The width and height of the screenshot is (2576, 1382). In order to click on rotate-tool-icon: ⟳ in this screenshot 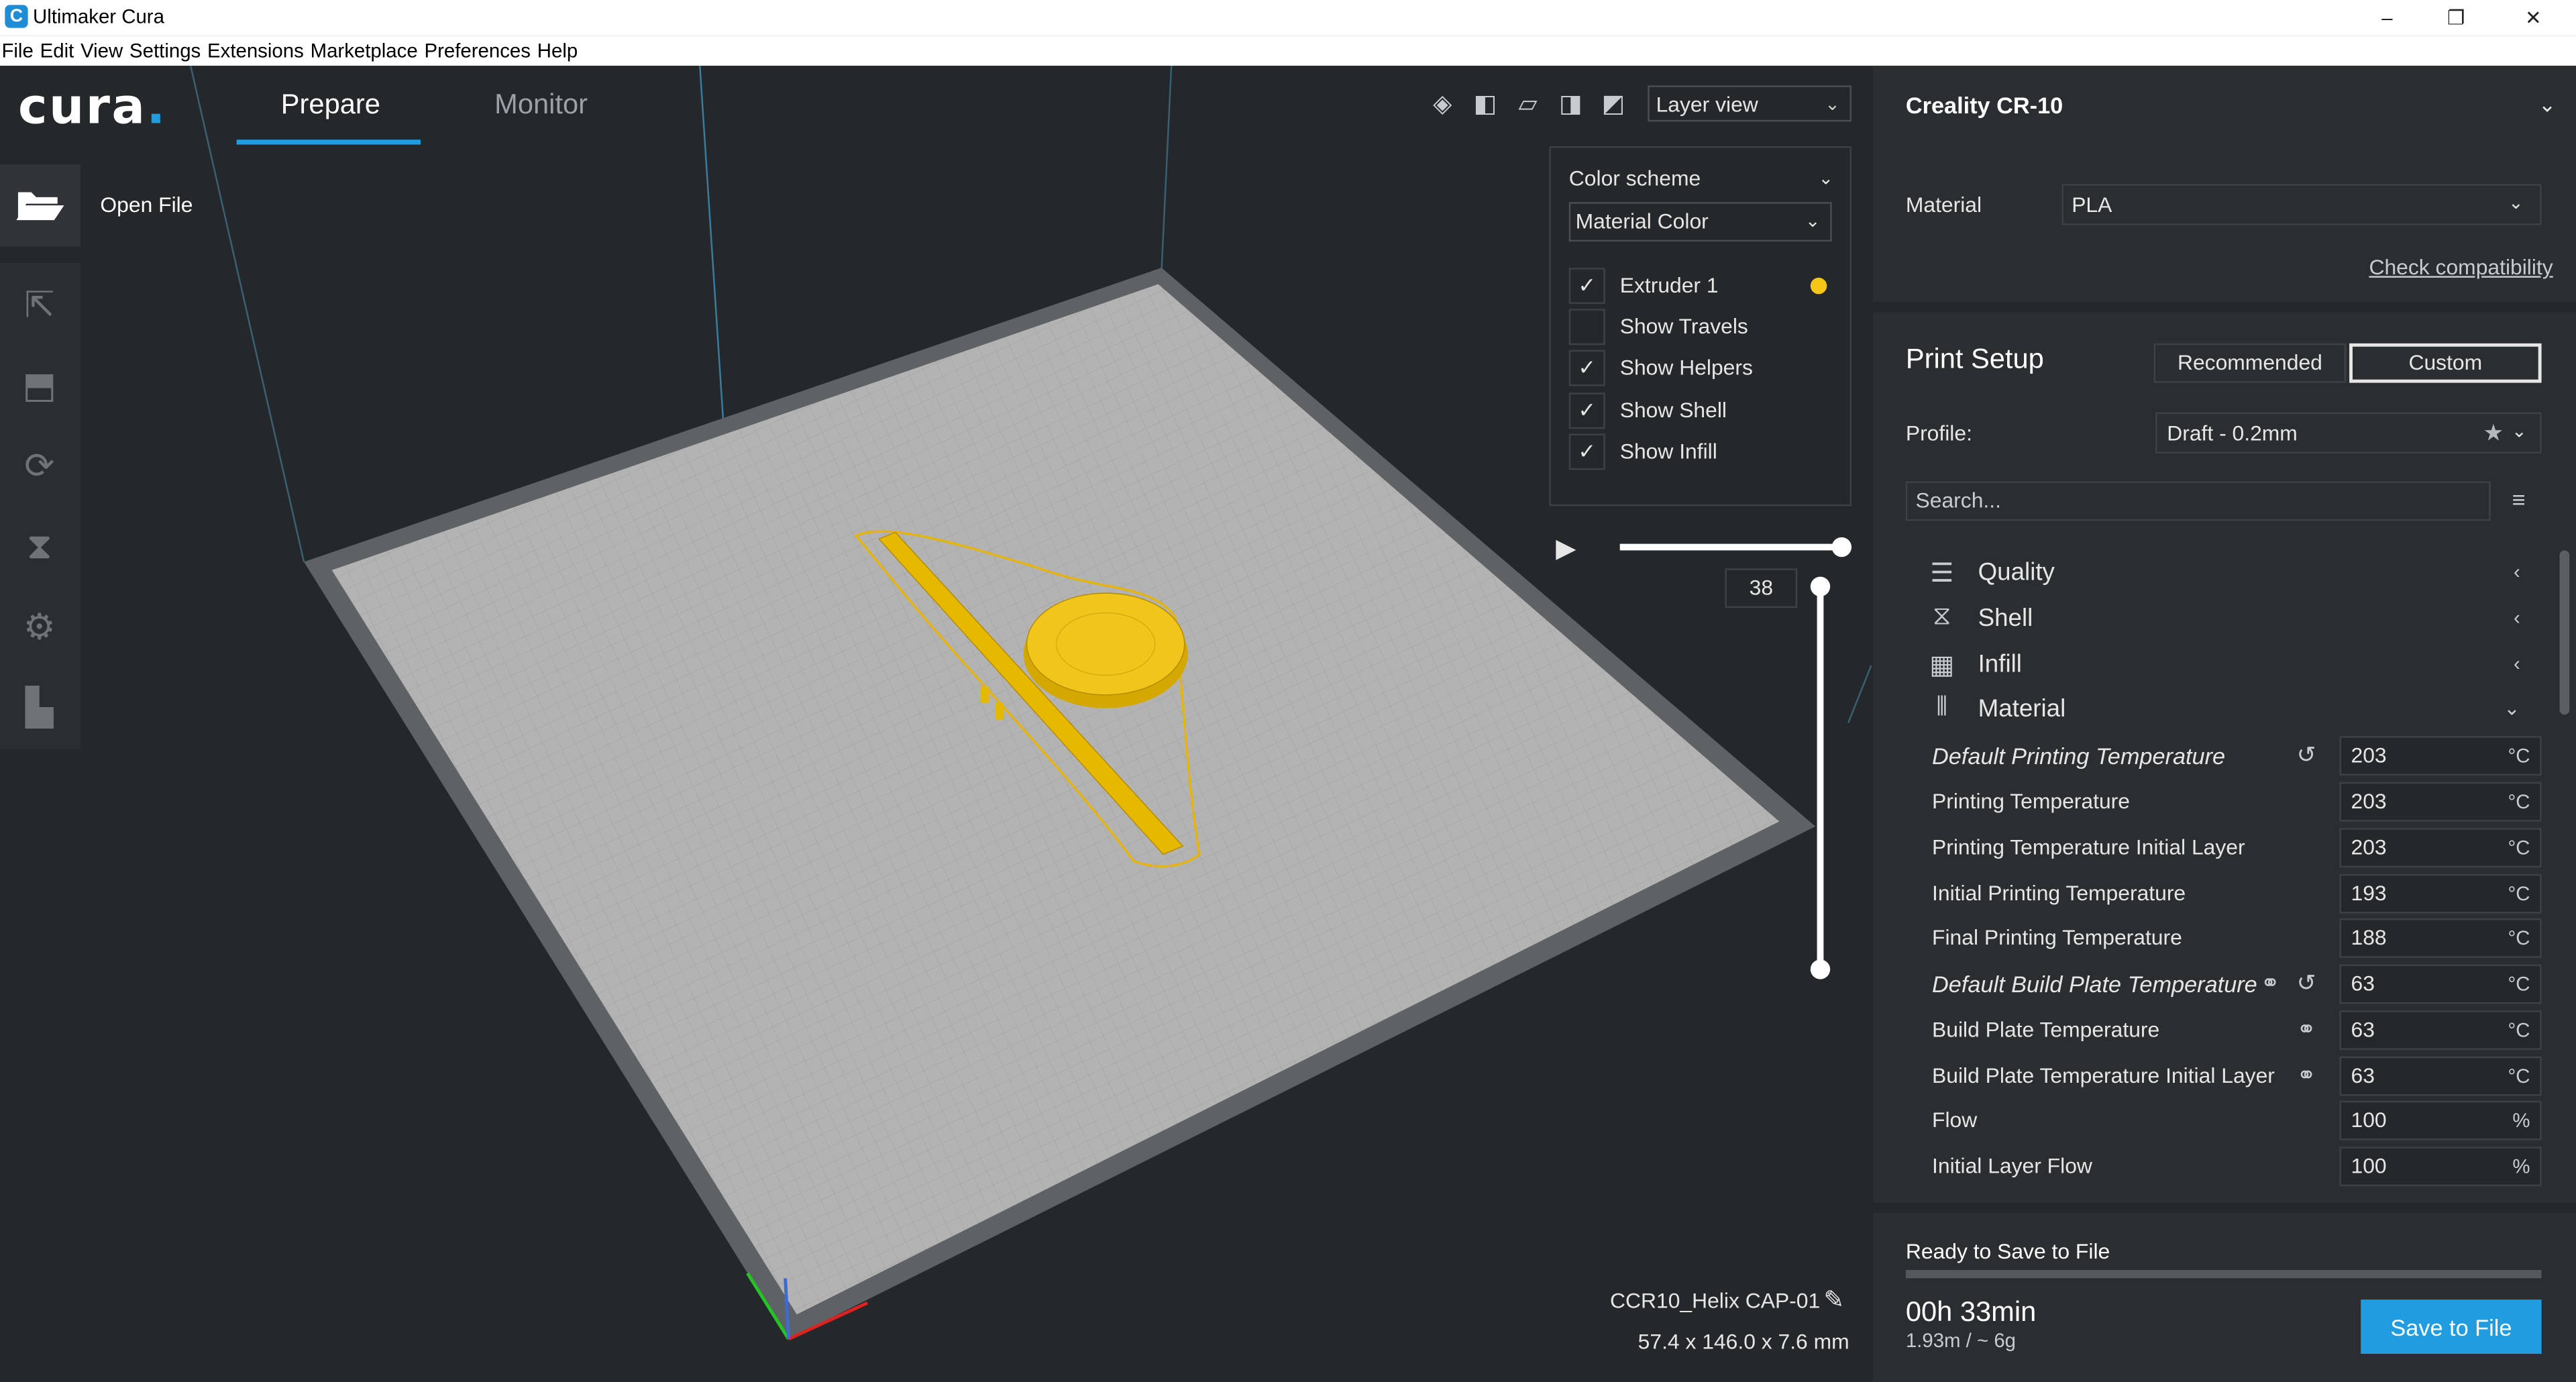, I will do `click(39, 466)`.